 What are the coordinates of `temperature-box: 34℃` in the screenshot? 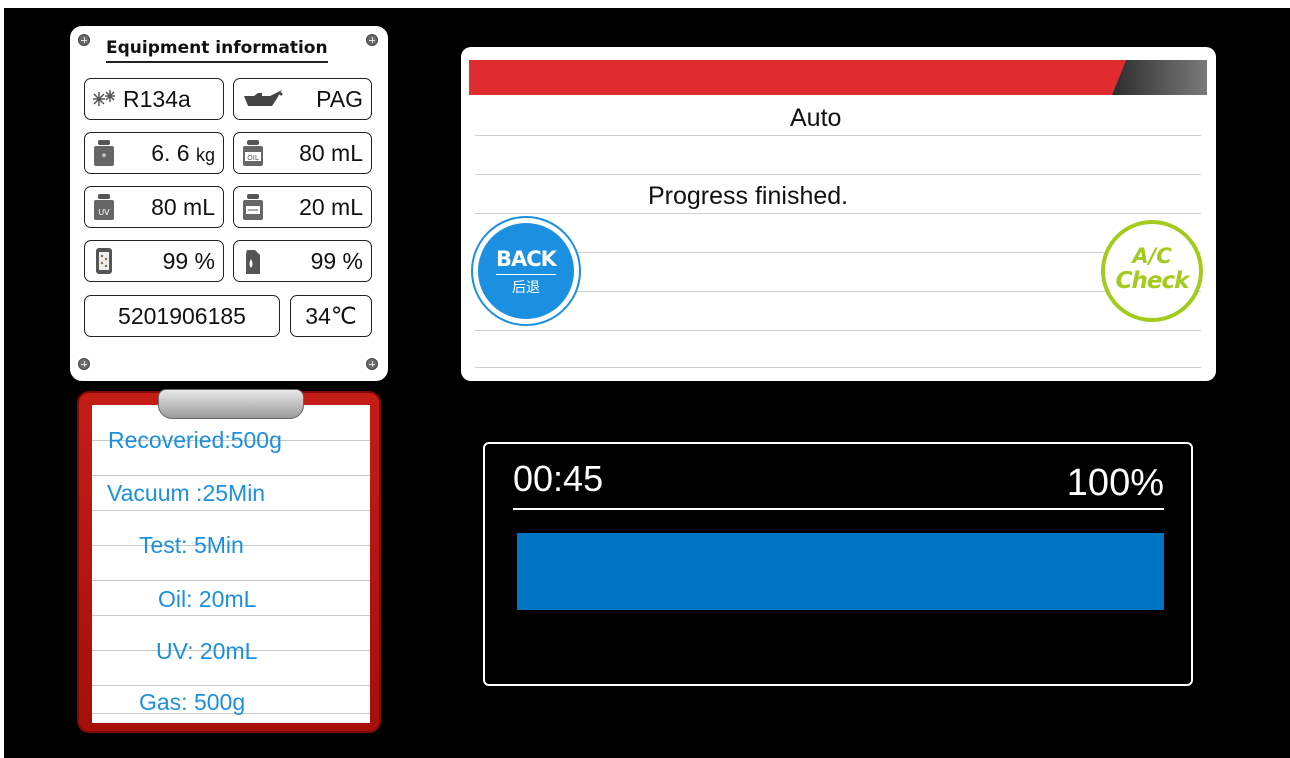 It's located at (331, 316).